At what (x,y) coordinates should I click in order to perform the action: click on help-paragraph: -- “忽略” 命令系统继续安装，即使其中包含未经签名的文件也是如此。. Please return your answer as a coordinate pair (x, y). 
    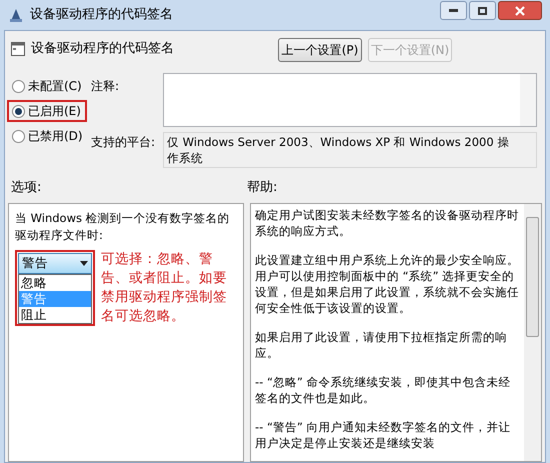
    Looking at the image, I should click on (383, 390).